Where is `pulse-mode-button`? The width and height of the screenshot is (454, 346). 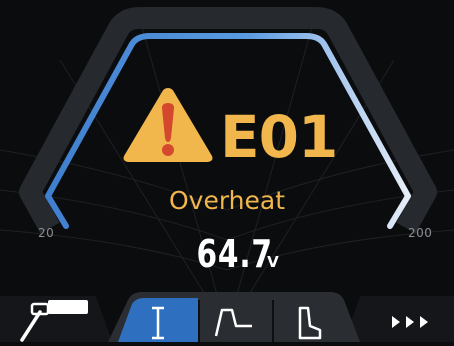 pulse-mode-button is located at coordinates (236, 320).